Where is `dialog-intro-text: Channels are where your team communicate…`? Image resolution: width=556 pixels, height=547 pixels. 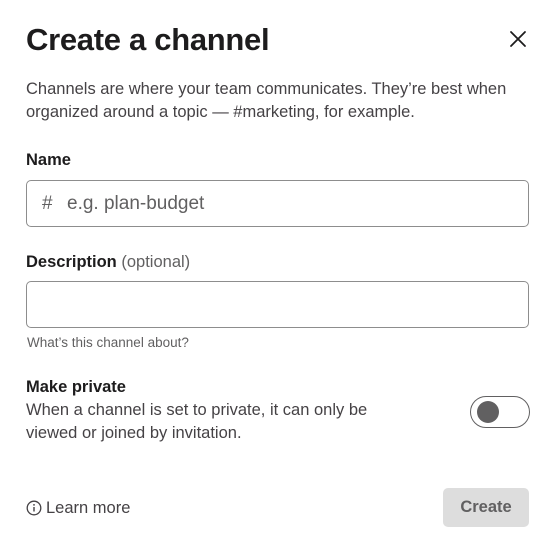 dialog-intro-text: Channels are where your team communicate… is located at coordinates (266, 100).